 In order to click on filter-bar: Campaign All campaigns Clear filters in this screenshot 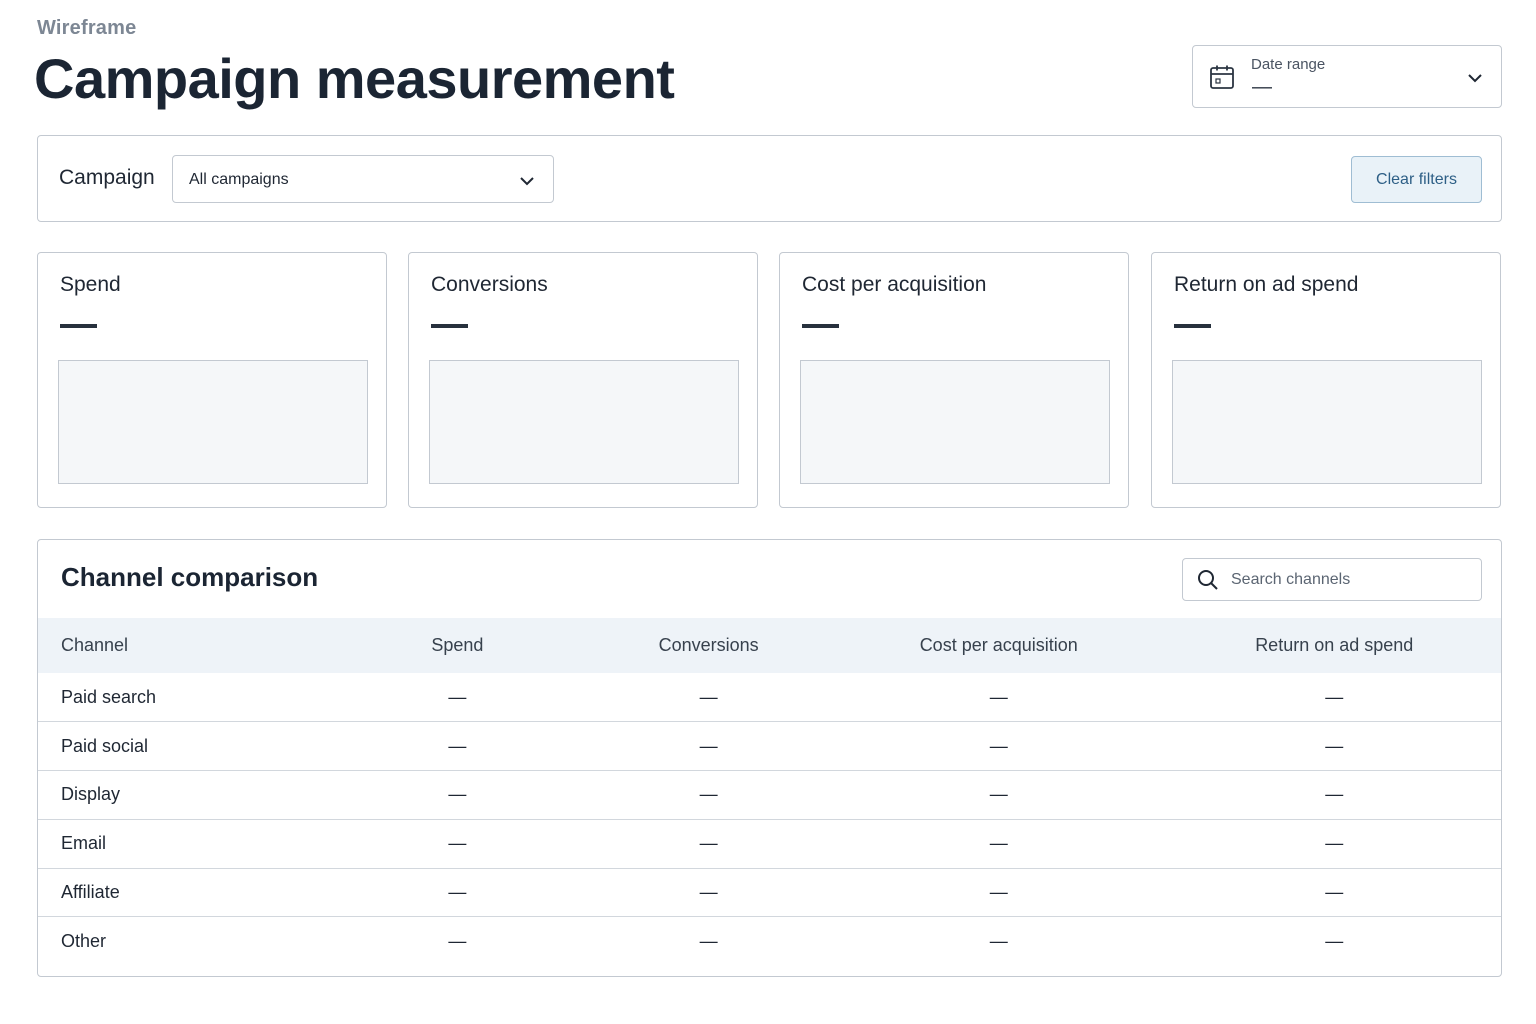, I will do `click(769, 178)`.